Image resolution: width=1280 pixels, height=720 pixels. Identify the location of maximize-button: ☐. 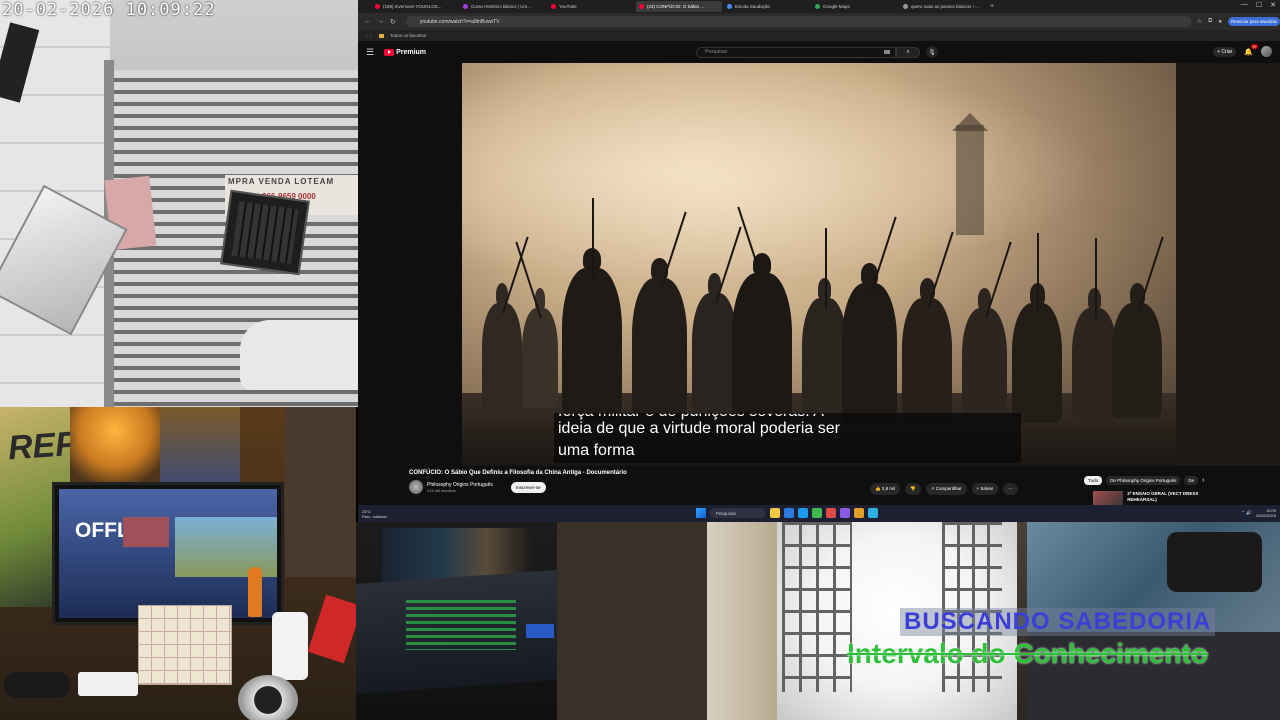
(1259, 5).